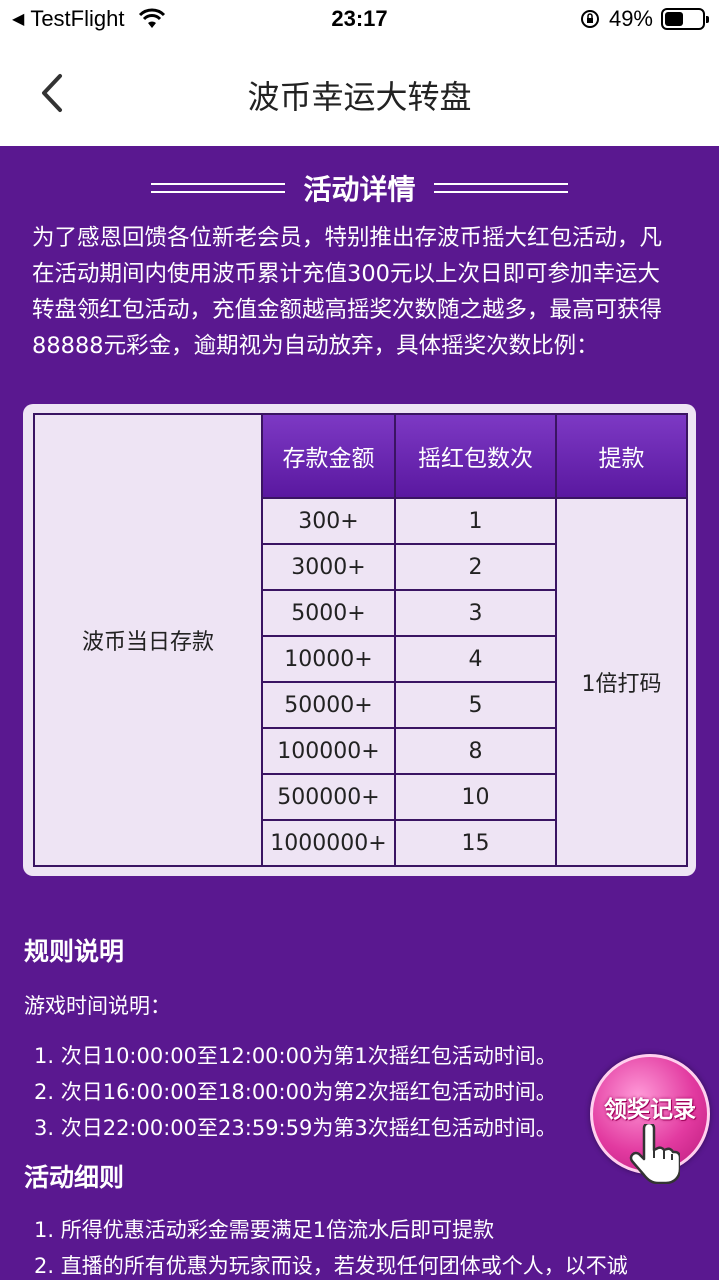 The width and height of the screenshot is (719, 1280). Describe the element at coordinates (475, 567) in the screenshot. I see `spins-cell: 2` at that location.